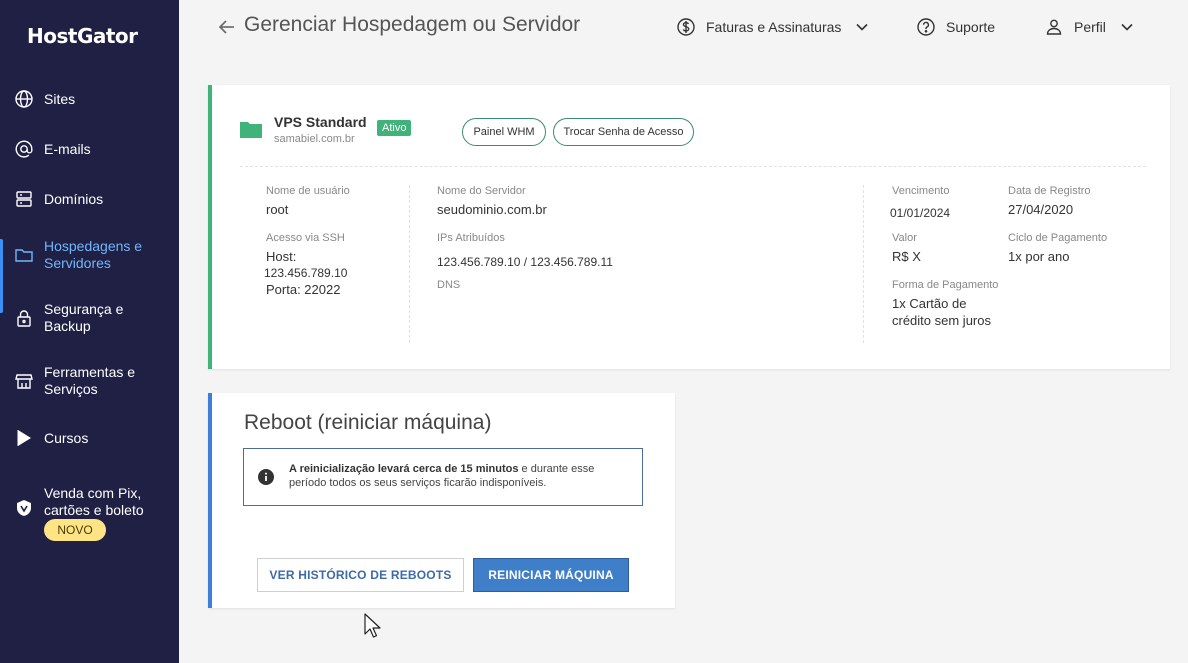 The image size is (1188, 663). Describe the element at coordinates (75, 530) in the screenshot. I see `novo-badge: NOVO` at that location.